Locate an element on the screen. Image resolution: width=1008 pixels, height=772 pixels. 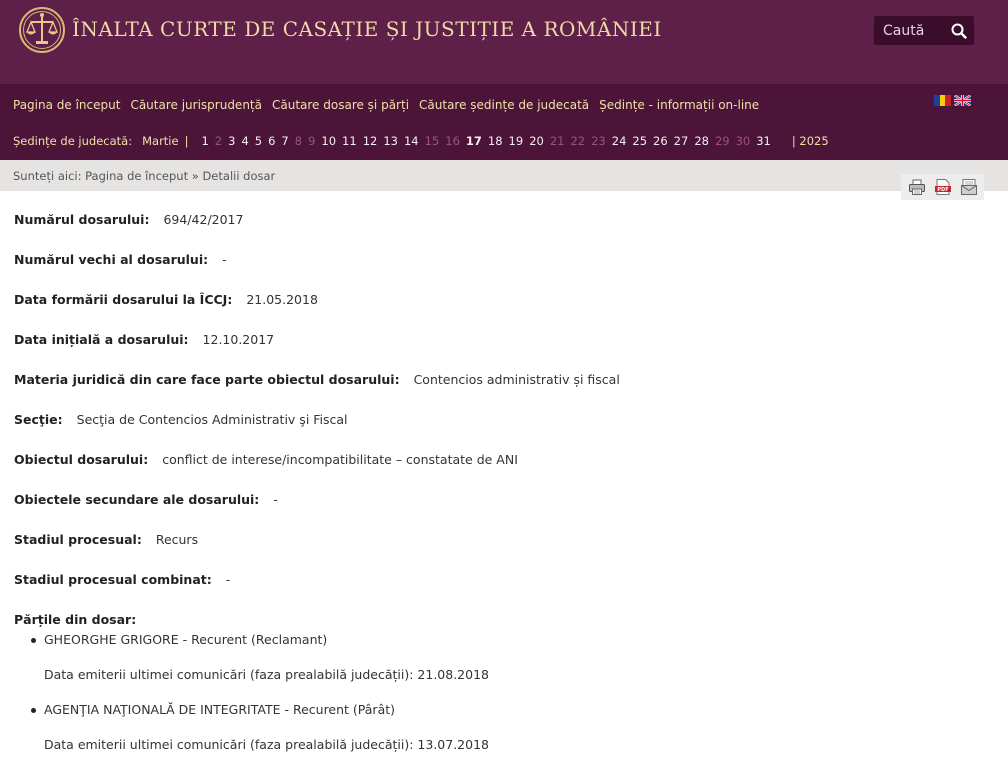
case-field-label: Data formării dosarului la ÎCCJ: is located at coordinates (123, 299).